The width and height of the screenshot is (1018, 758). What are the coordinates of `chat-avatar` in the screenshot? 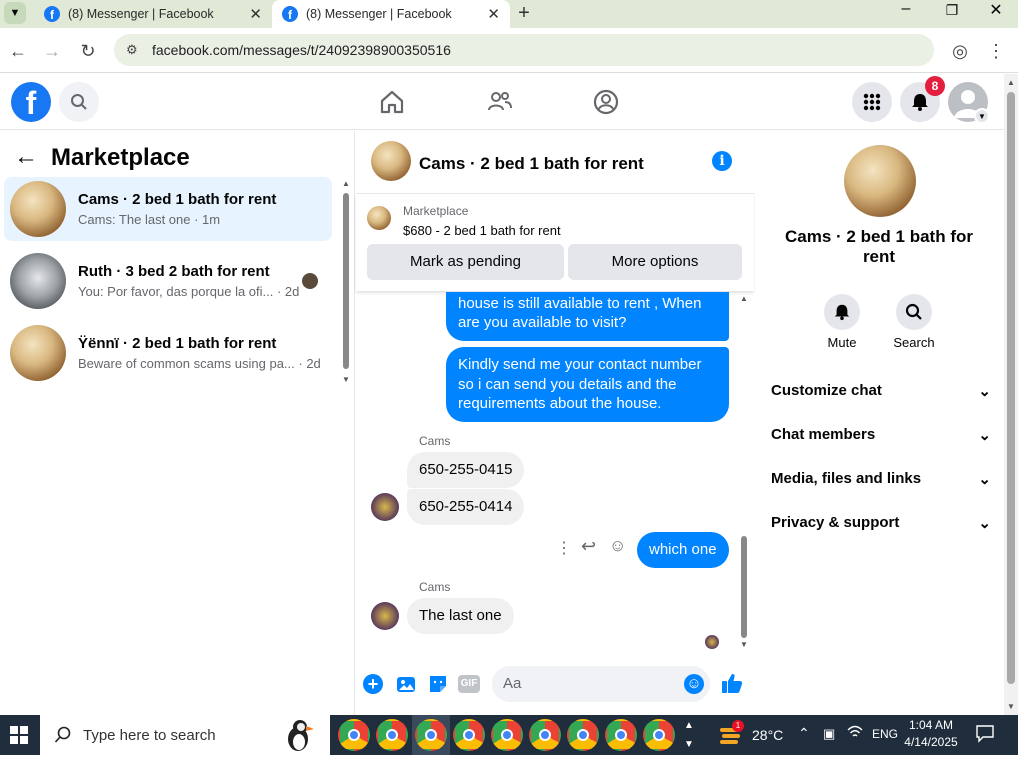 It's located at (391, 161).